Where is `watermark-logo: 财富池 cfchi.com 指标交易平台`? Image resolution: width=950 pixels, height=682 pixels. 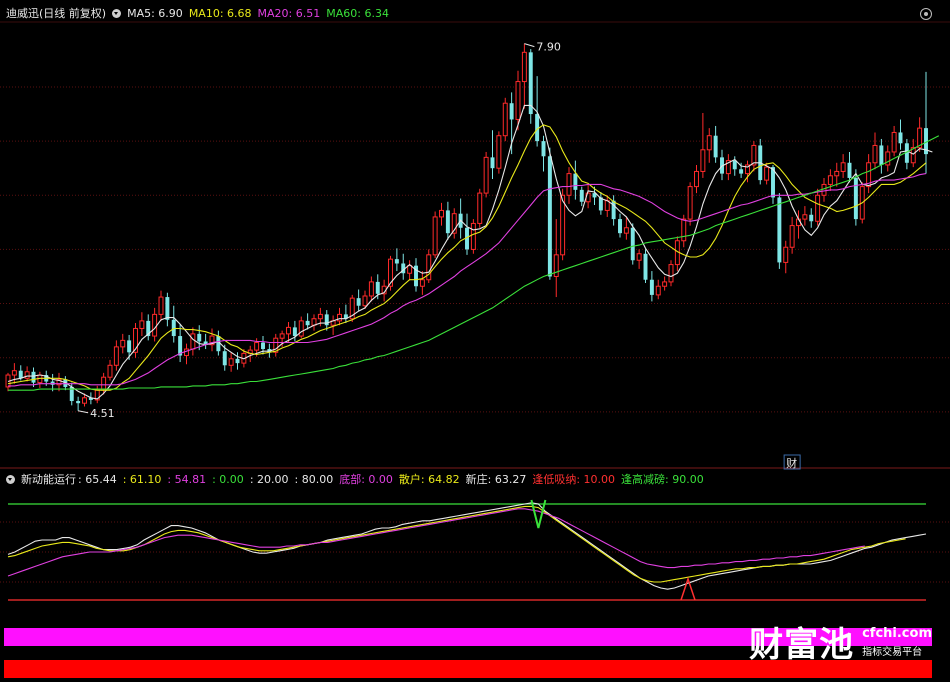 watermark-logo: 财富池 cfchi.com 指标交易平台 is located at coordinates (840, 641).